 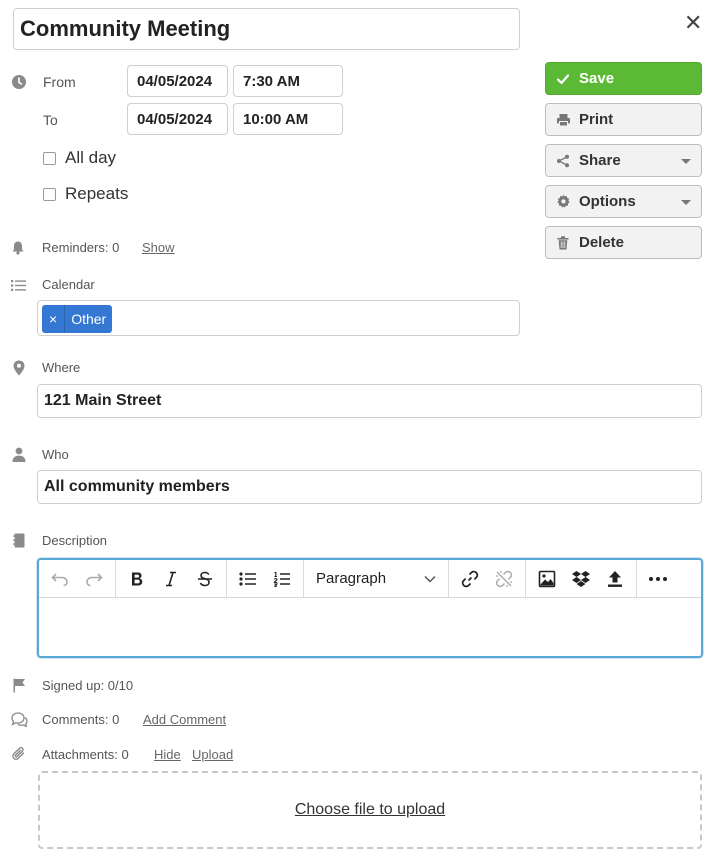 What do you see at coordinates (177, 81) in the screenshot?
I see `from-date-input` at bounding box center [177, 81].